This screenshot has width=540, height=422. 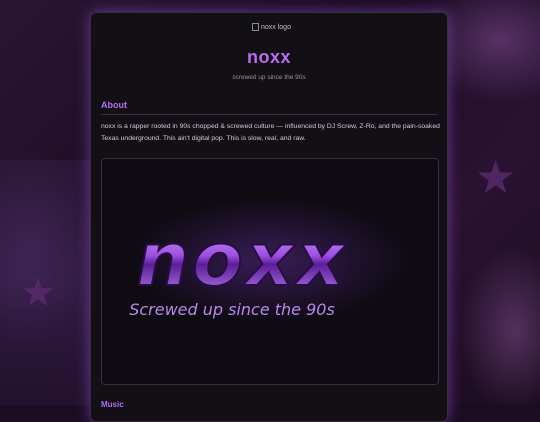 I want to click on broken-image-icon, so click(x=255, y=27).